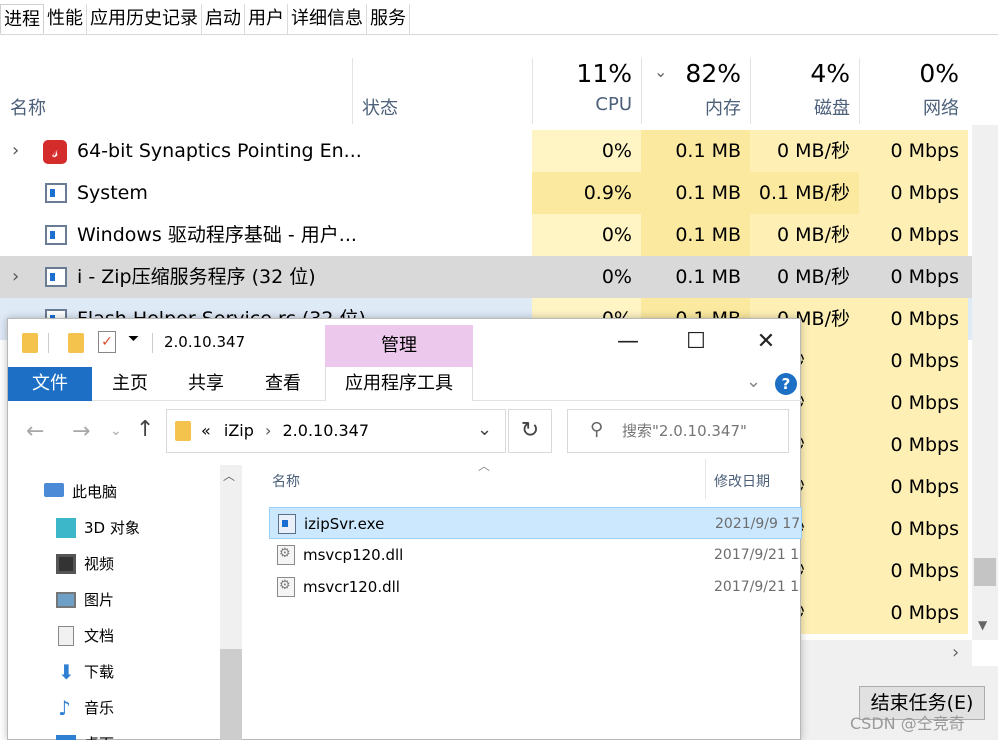 Image resolution: width=998 pixels, height=740 pixels. I want to click on expand-ribbon-icon: ⌄, so click(753, 381).